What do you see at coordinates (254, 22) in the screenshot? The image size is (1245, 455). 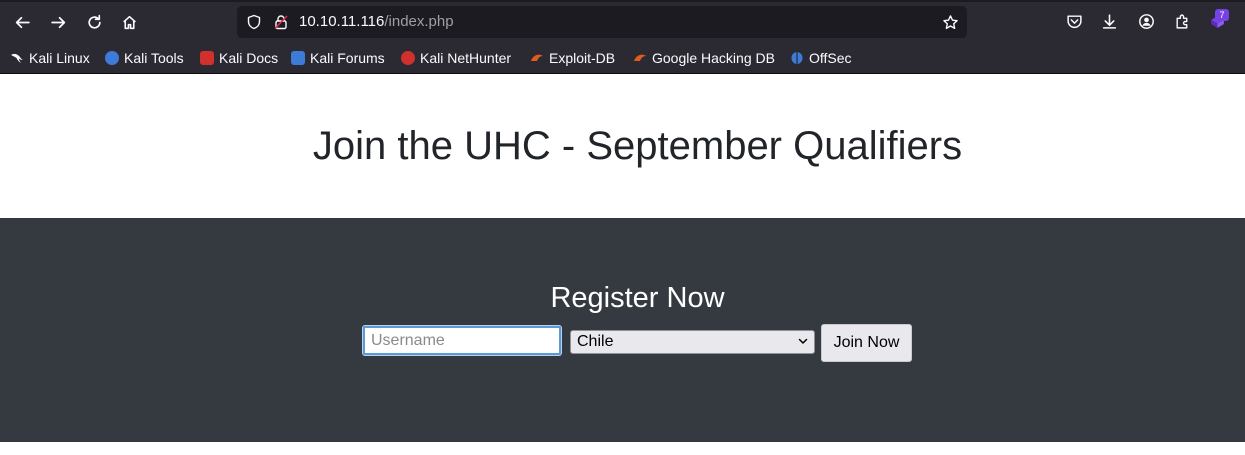 I see `shield-icon` at bounding box center [254, 22].